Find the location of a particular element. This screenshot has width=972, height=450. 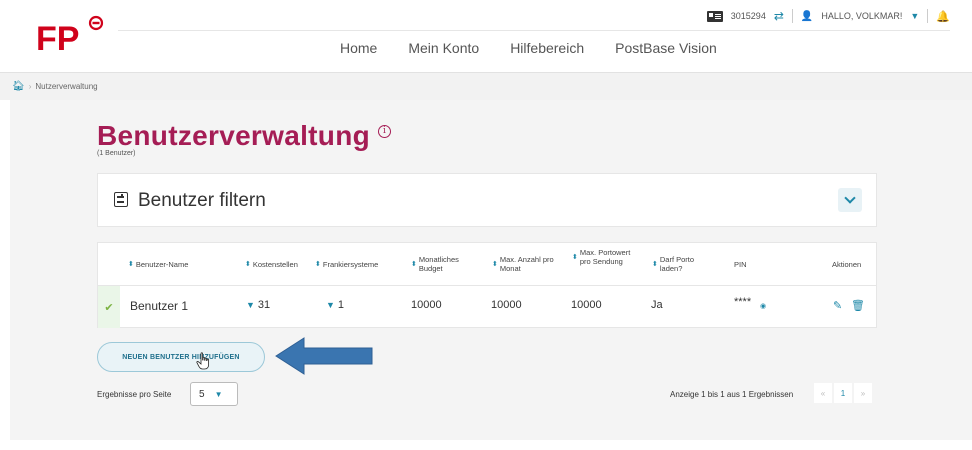

row-status: ✔ is located at coordinates (109, 307).